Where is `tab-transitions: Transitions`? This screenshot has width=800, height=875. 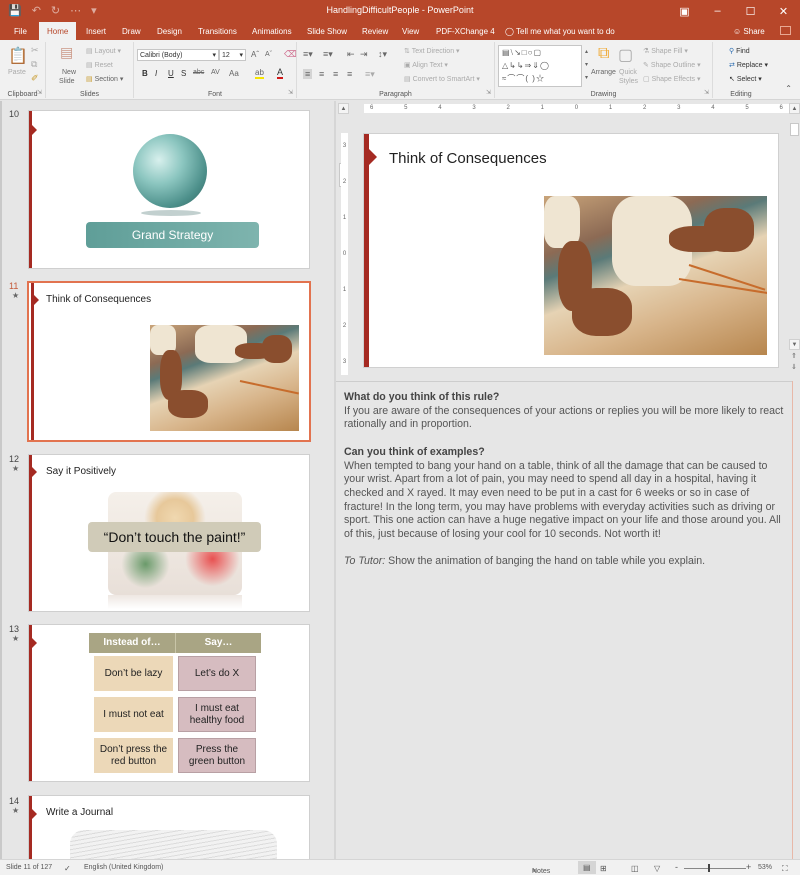
tab-transitions: Transitions is located at coordinates (217, 31).